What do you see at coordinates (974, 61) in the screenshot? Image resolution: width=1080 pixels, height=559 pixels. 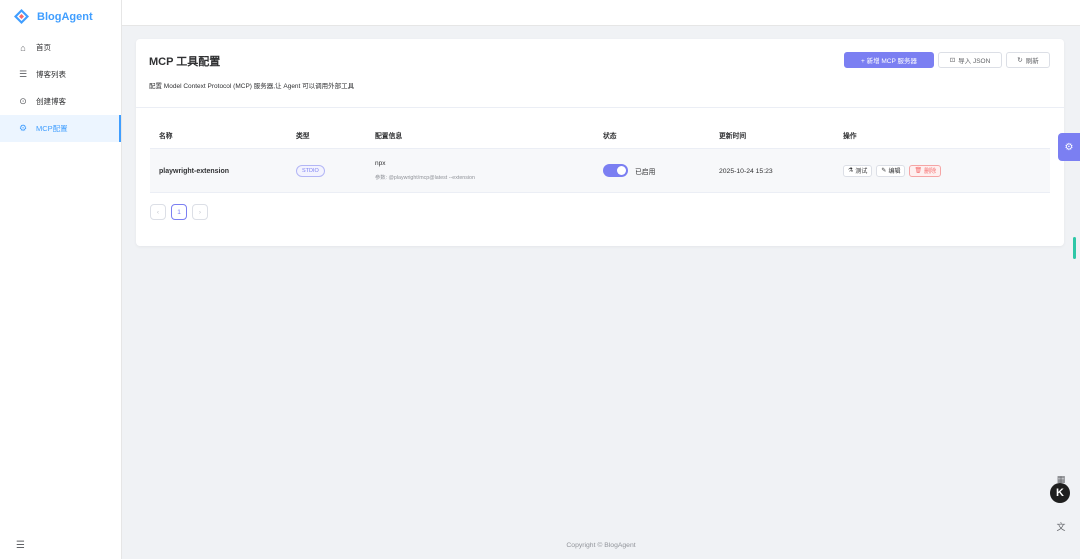 I see `import-button-label: 导入 JSON` at bounding box center [974, 61].